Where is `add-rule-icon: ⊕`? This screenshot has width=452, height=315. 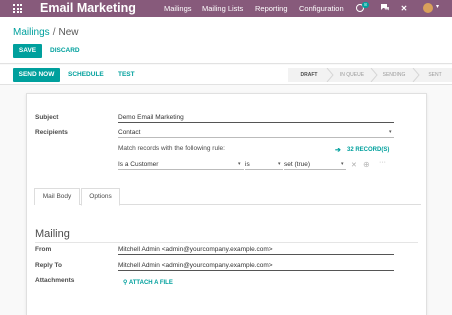
add-rule-icon: ⊕ is located at coordinates (366, 164).